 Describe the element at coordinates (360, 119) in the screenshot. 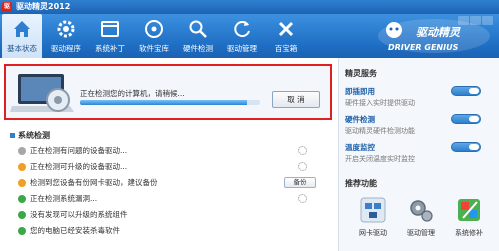

I see `service-name: 硬件检测` at that location.